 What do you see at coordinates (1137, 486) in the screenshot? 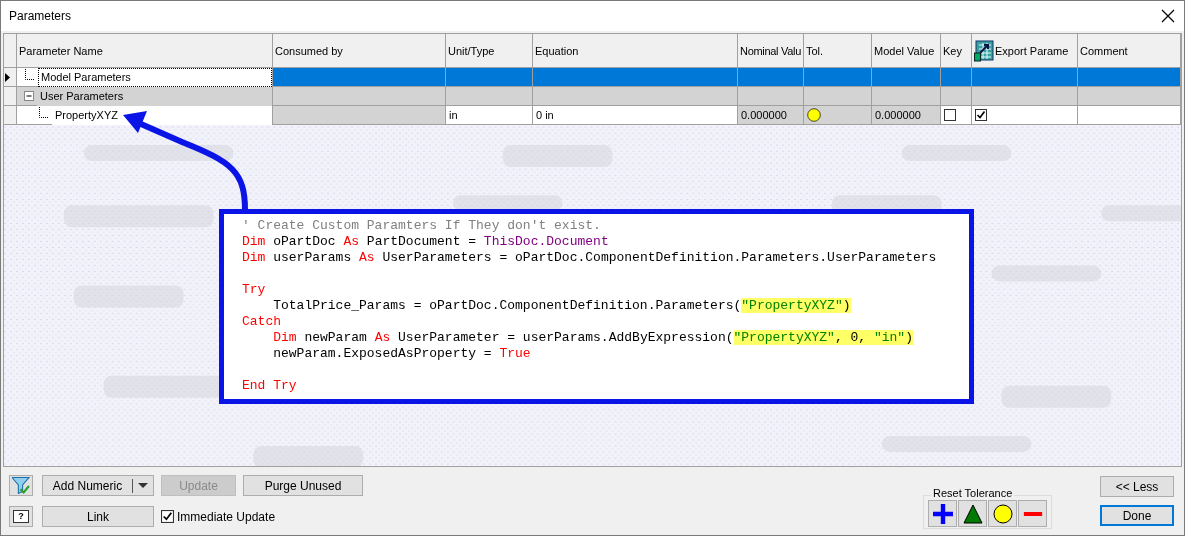
I see `less-button: << Less` at bounding box center [1137, 486].